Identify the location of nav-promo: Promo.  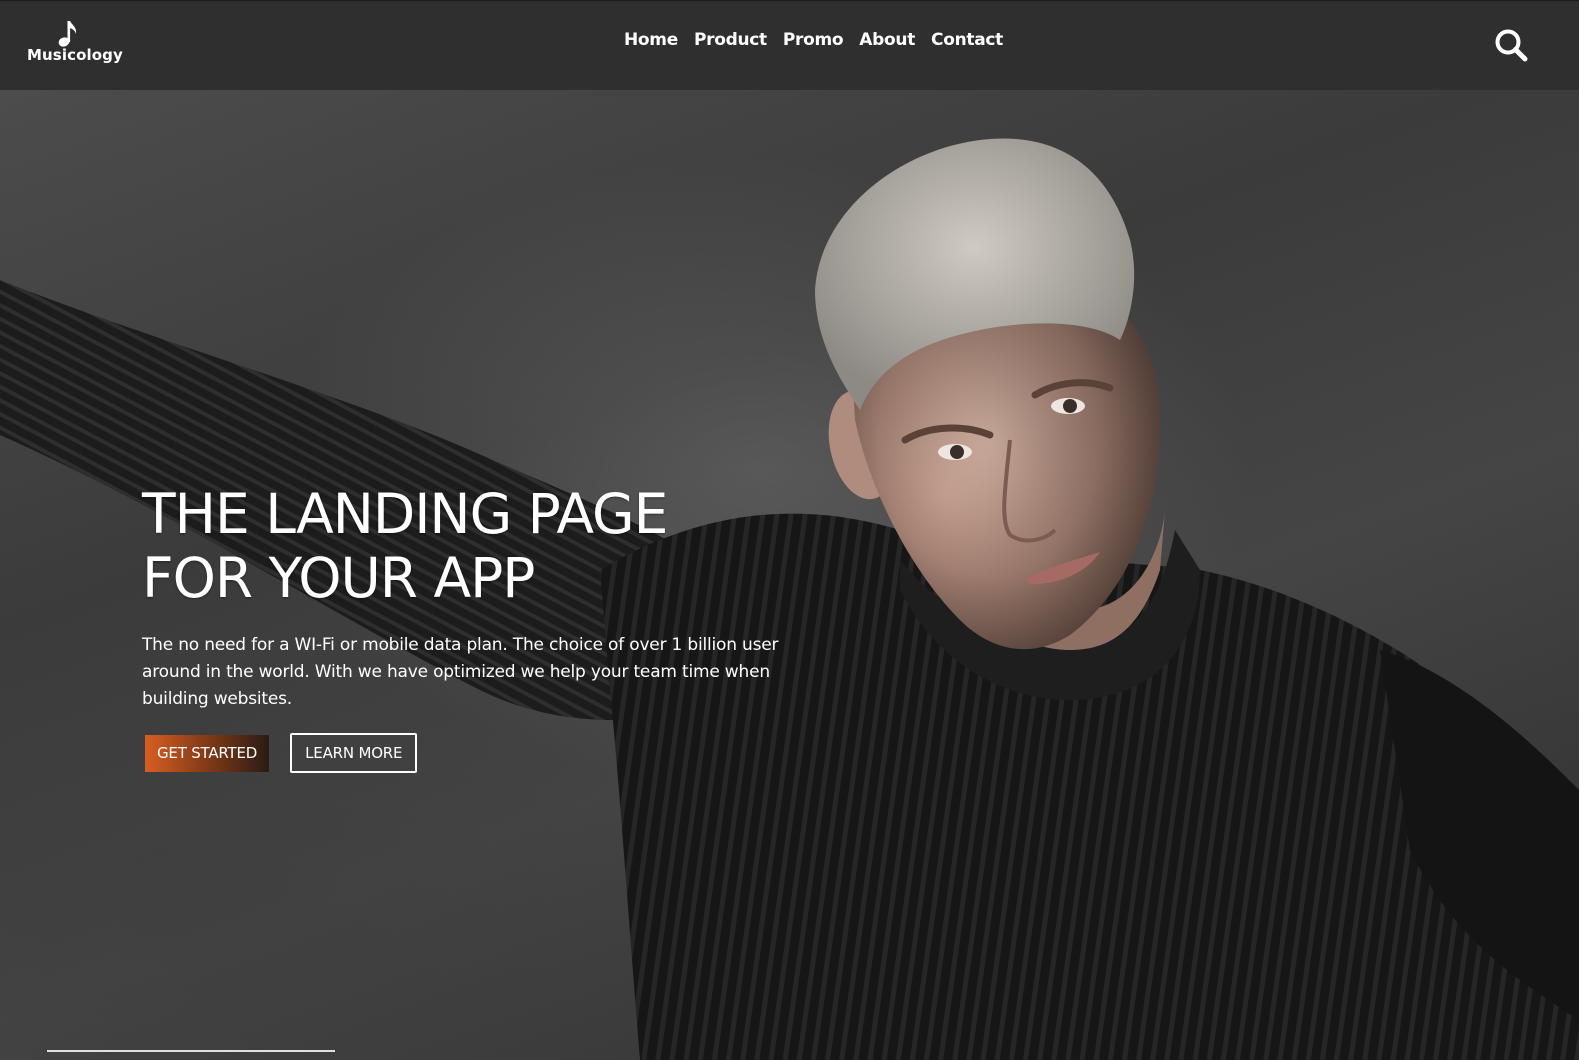
(813, 40).